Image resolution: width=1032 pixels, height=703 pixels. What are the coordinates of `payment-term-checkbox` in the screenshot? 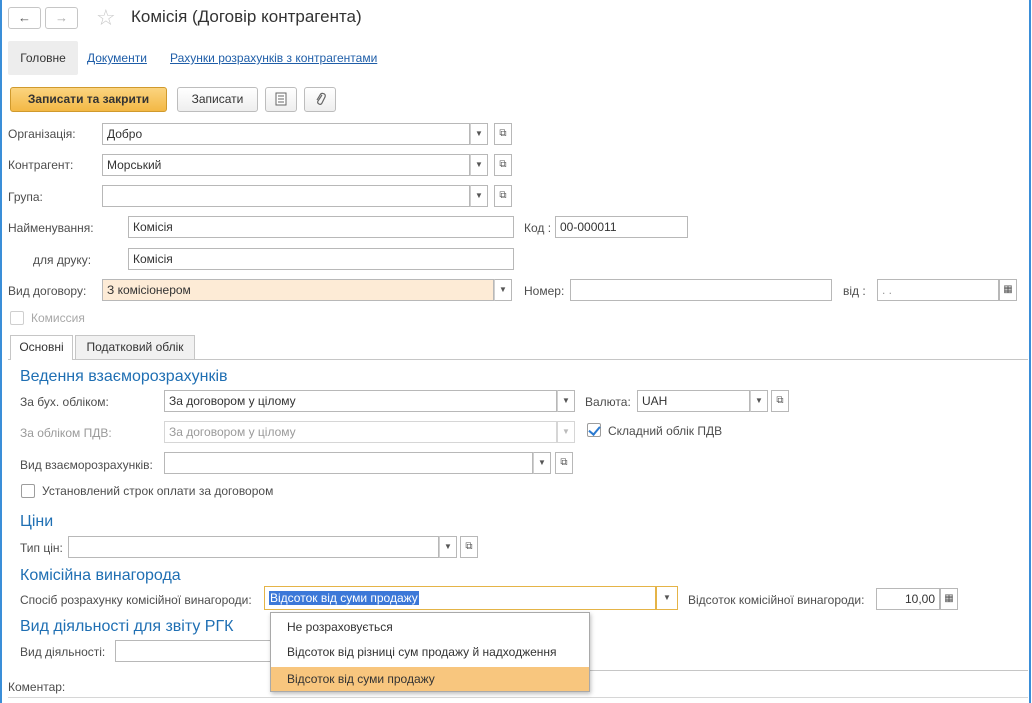 It's located at (28, 491).